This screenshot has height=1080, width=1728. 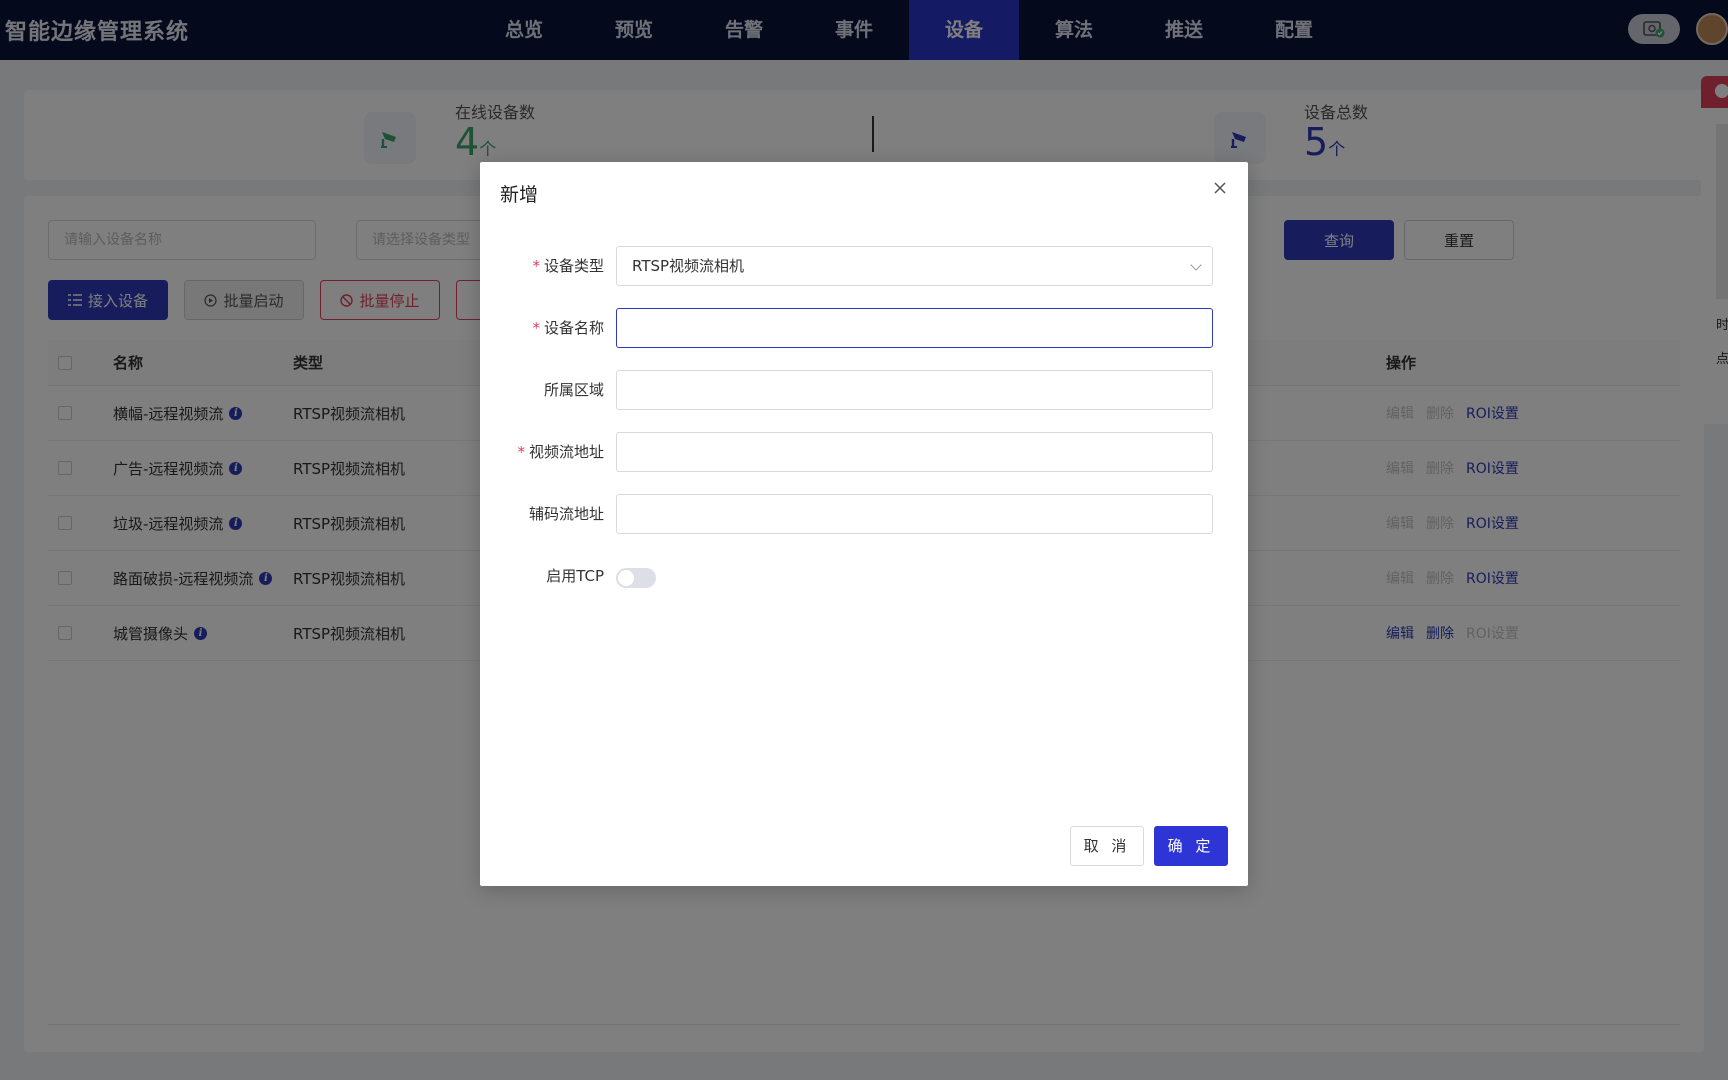 What do you see at coordinates (636, 578) in the screenshot?
I see `tcp-toggle` at bounding box center [636, 578].